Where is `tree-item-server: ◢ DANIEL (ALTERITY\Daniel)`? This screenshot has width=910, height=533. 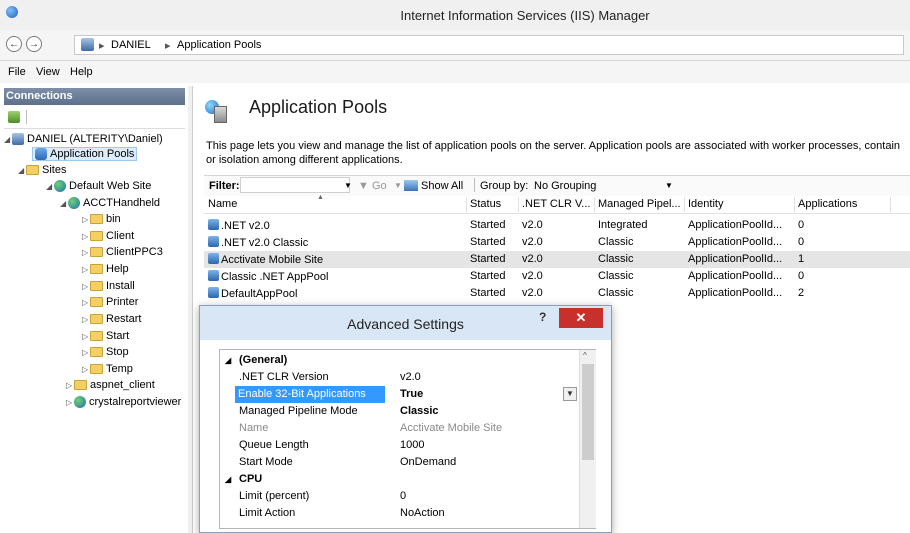
tree-item-server: ◢ DANIEL (ALTERITY\Daniel) is located at coordinates (83, 139).